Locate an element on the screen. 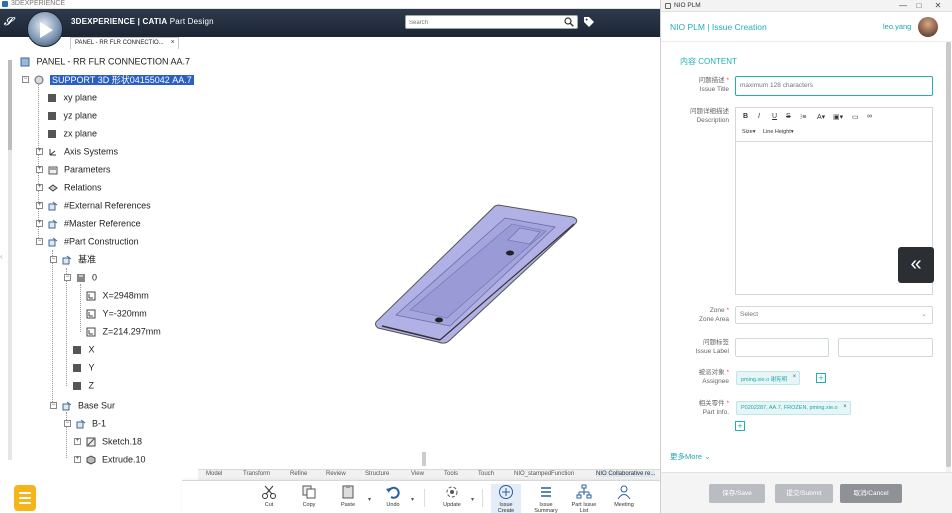  tag-icon is located at coordinates (589, 22).